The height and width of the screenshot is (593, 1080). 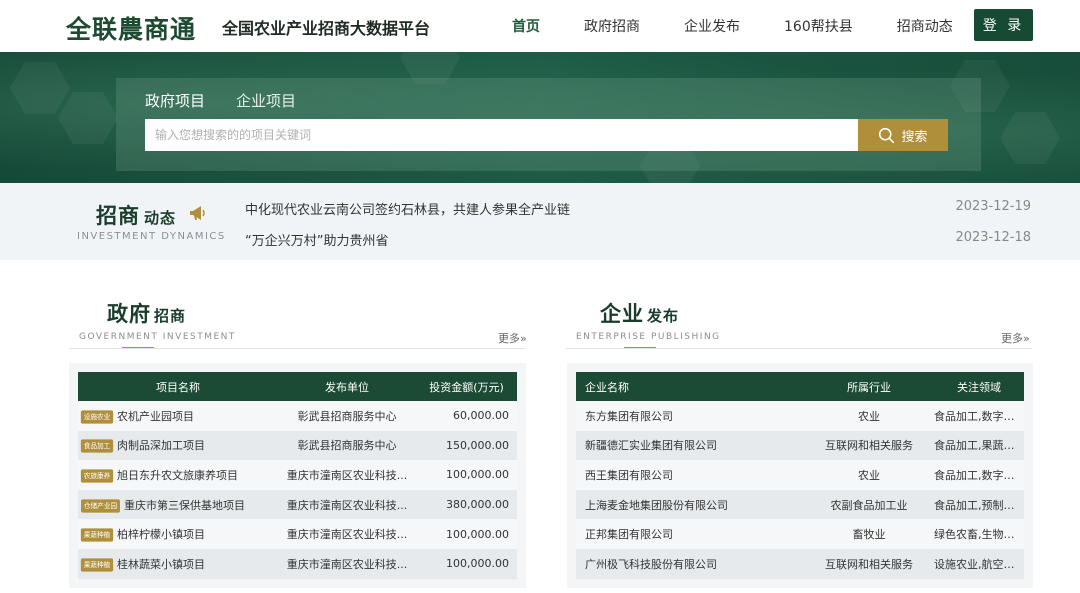 What do you see at coordinates (97, 417) in the screenshot?
I see `category-badge: 设施农业` at bounding box center [97, 417].